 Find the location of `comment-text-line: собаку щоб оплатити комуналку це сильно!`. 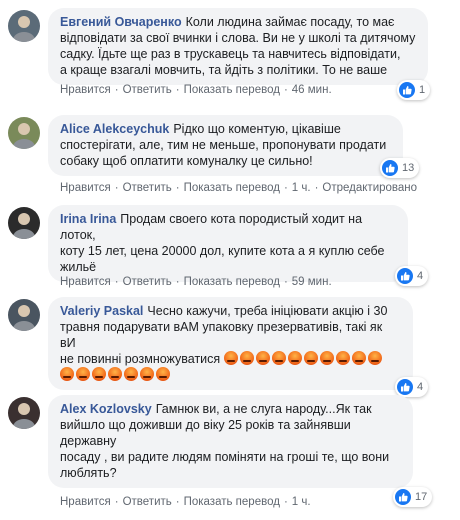

comment-text-line: собаку щоб оплатити комуналку це сильно! is located at coordinates (225, 161).